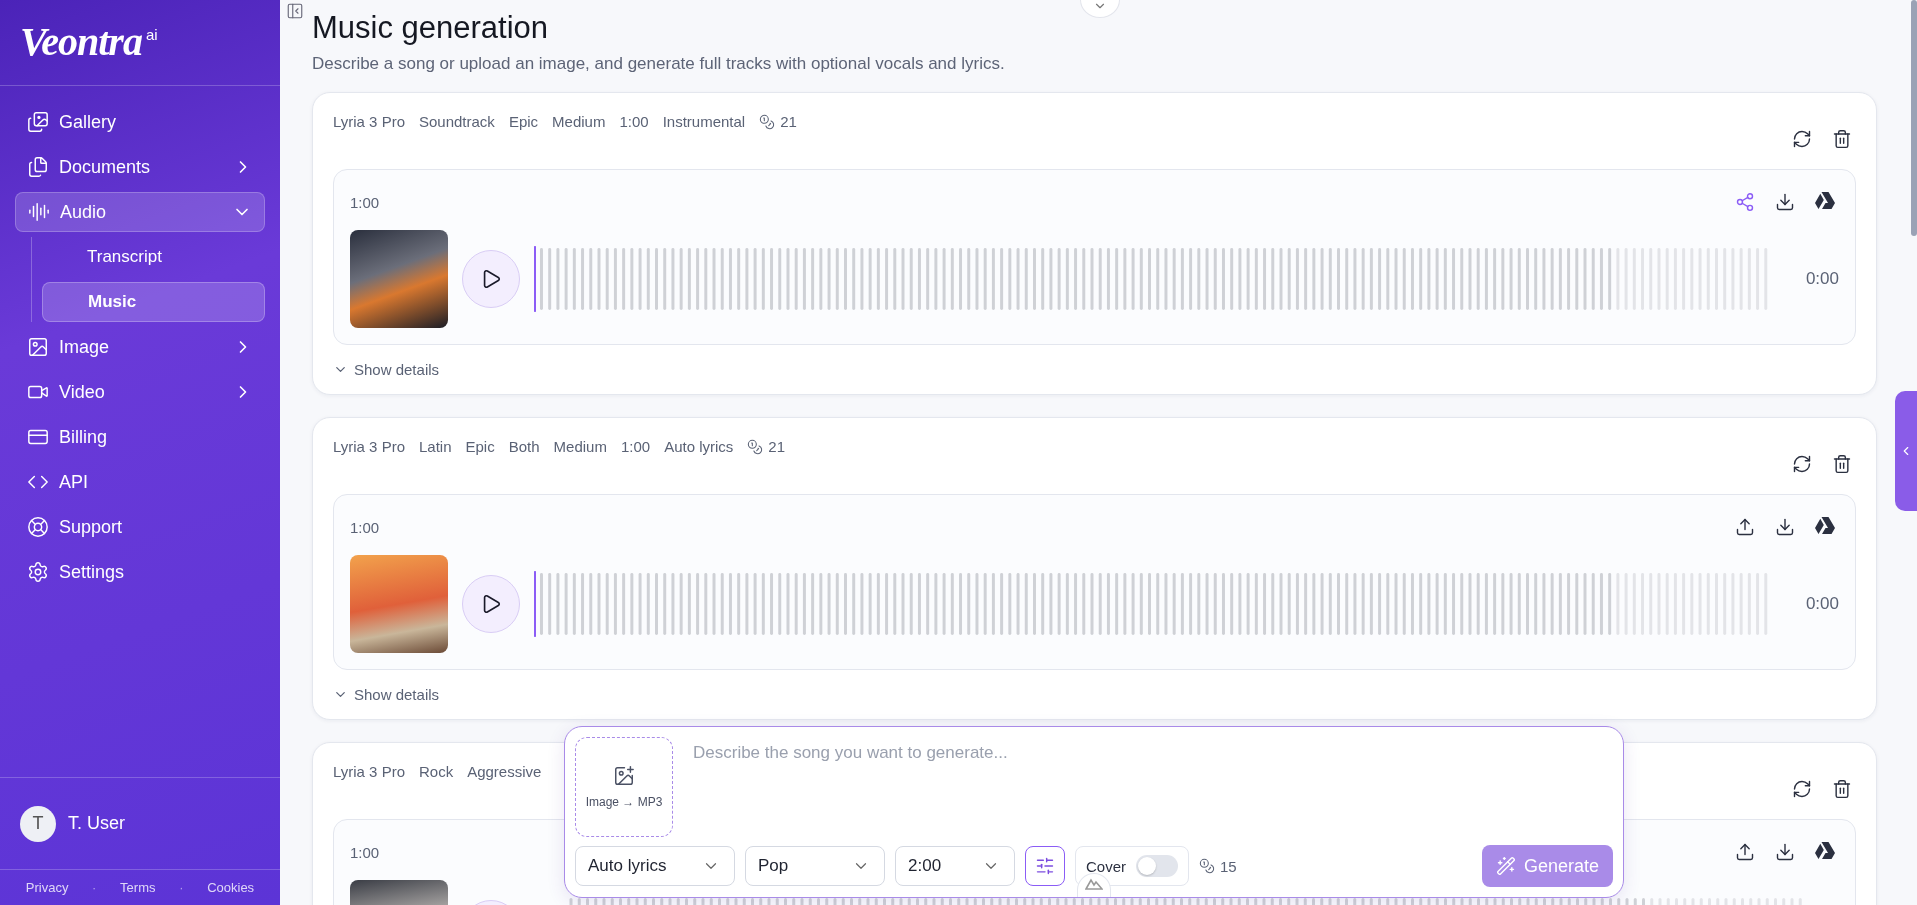 Image resolution: width=1917 pixels, height=905 pixels. I want to click on nav-item: Audio, so click(140, 212).